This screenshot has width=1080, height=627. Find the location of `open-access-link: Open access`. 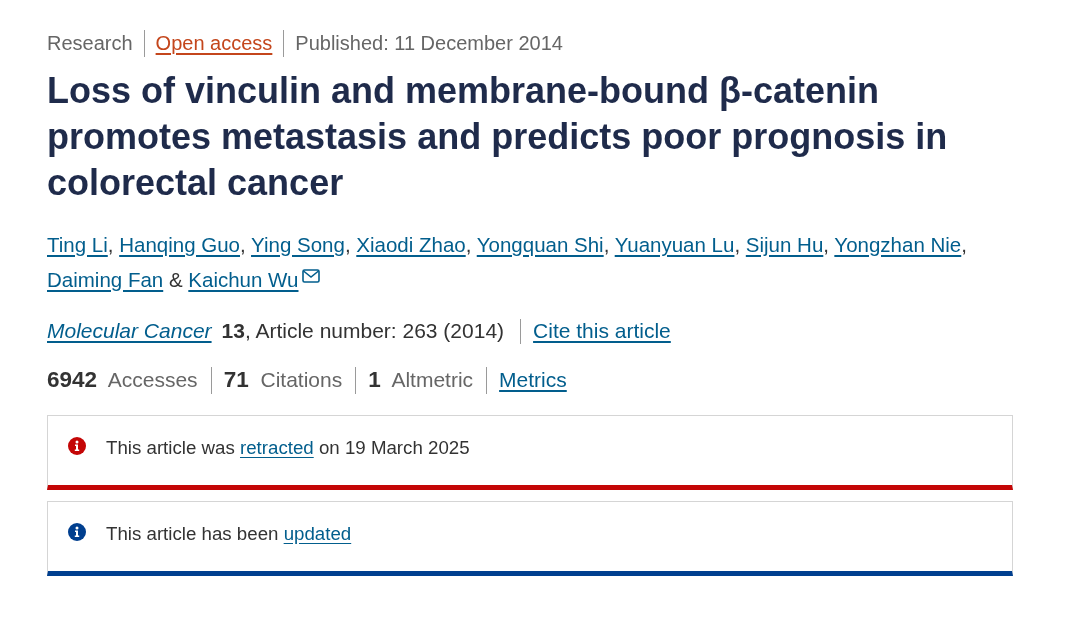

open-access-link: Open access is located at coordinates (214, 43).